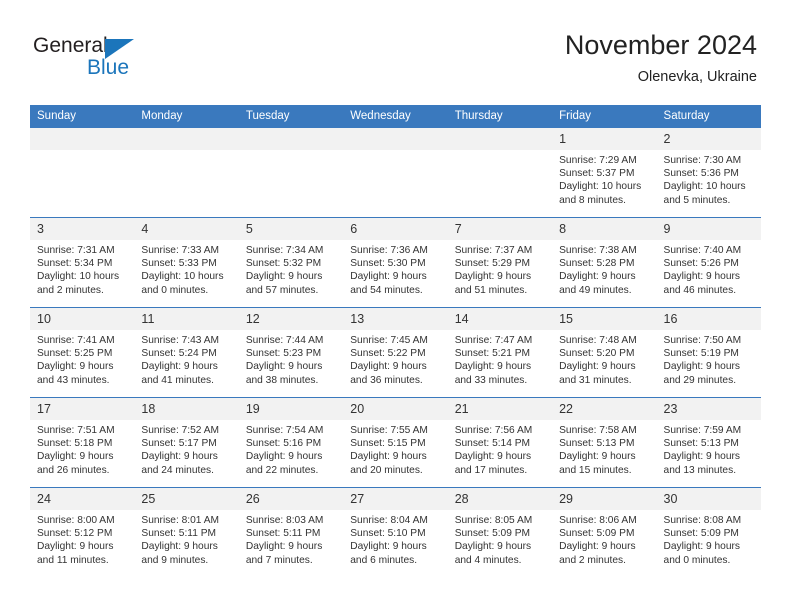 Image resolution: width=792 pixels, height=612 pixels. Describe the element at coordinates (186, 499) in the screenshot. I see `day-number: 25` at that location.